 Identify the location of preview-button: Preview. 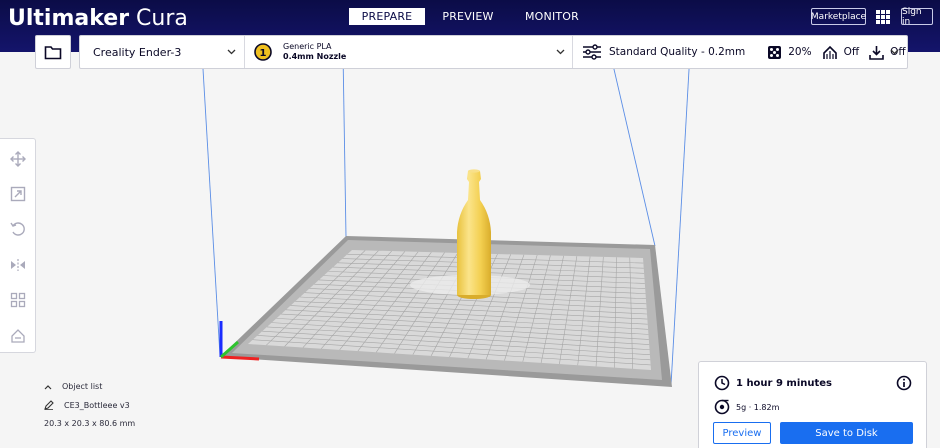
(742, 433).